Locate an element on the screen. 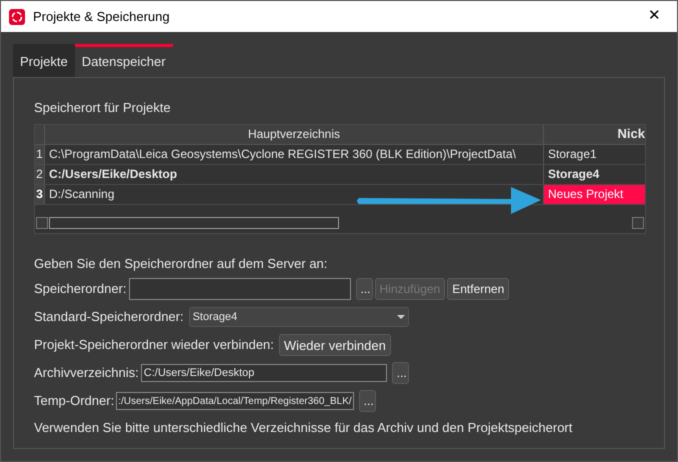 The width and height of the screenshot is (678, 462). field-label: Archivverzeichnis: is located at coordinates (86, 373).